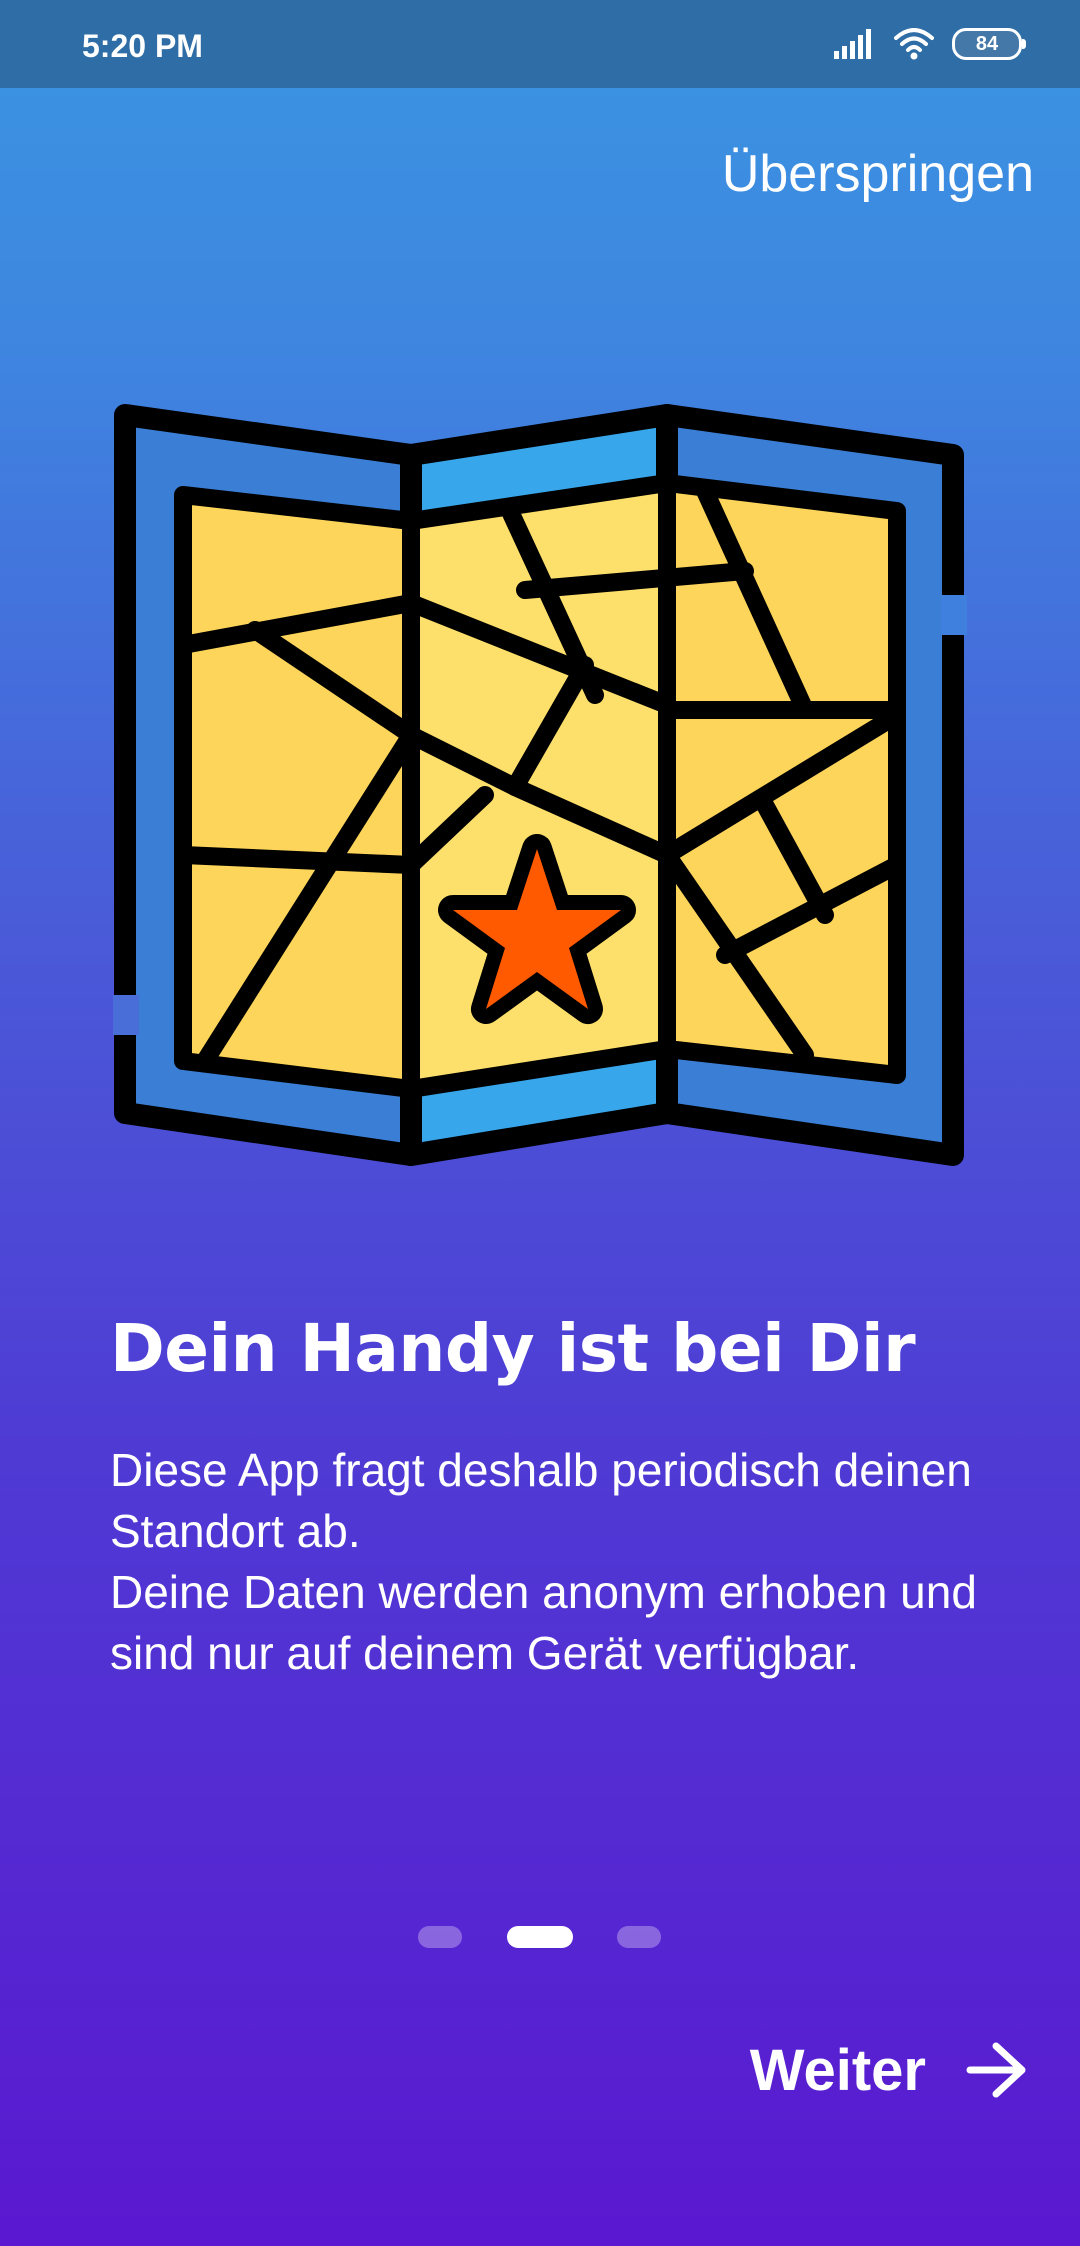 This screenshot has width=1080, height=2246. What do you see at coordinates (914, 44) in the screenshot?
I see `wifi-icon` at bounding box center [914, 44].